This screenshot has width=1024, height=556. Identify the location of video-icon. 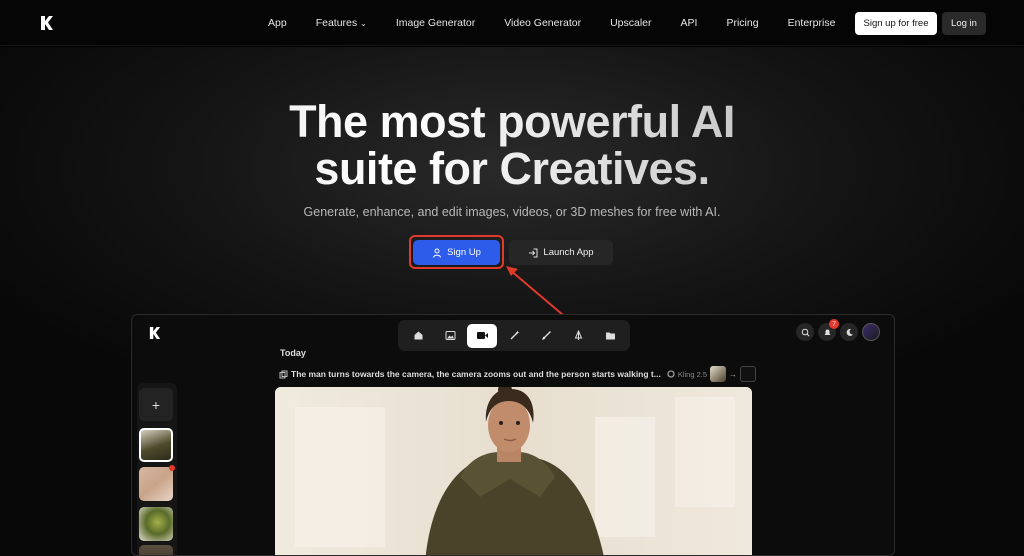
(482, 335).